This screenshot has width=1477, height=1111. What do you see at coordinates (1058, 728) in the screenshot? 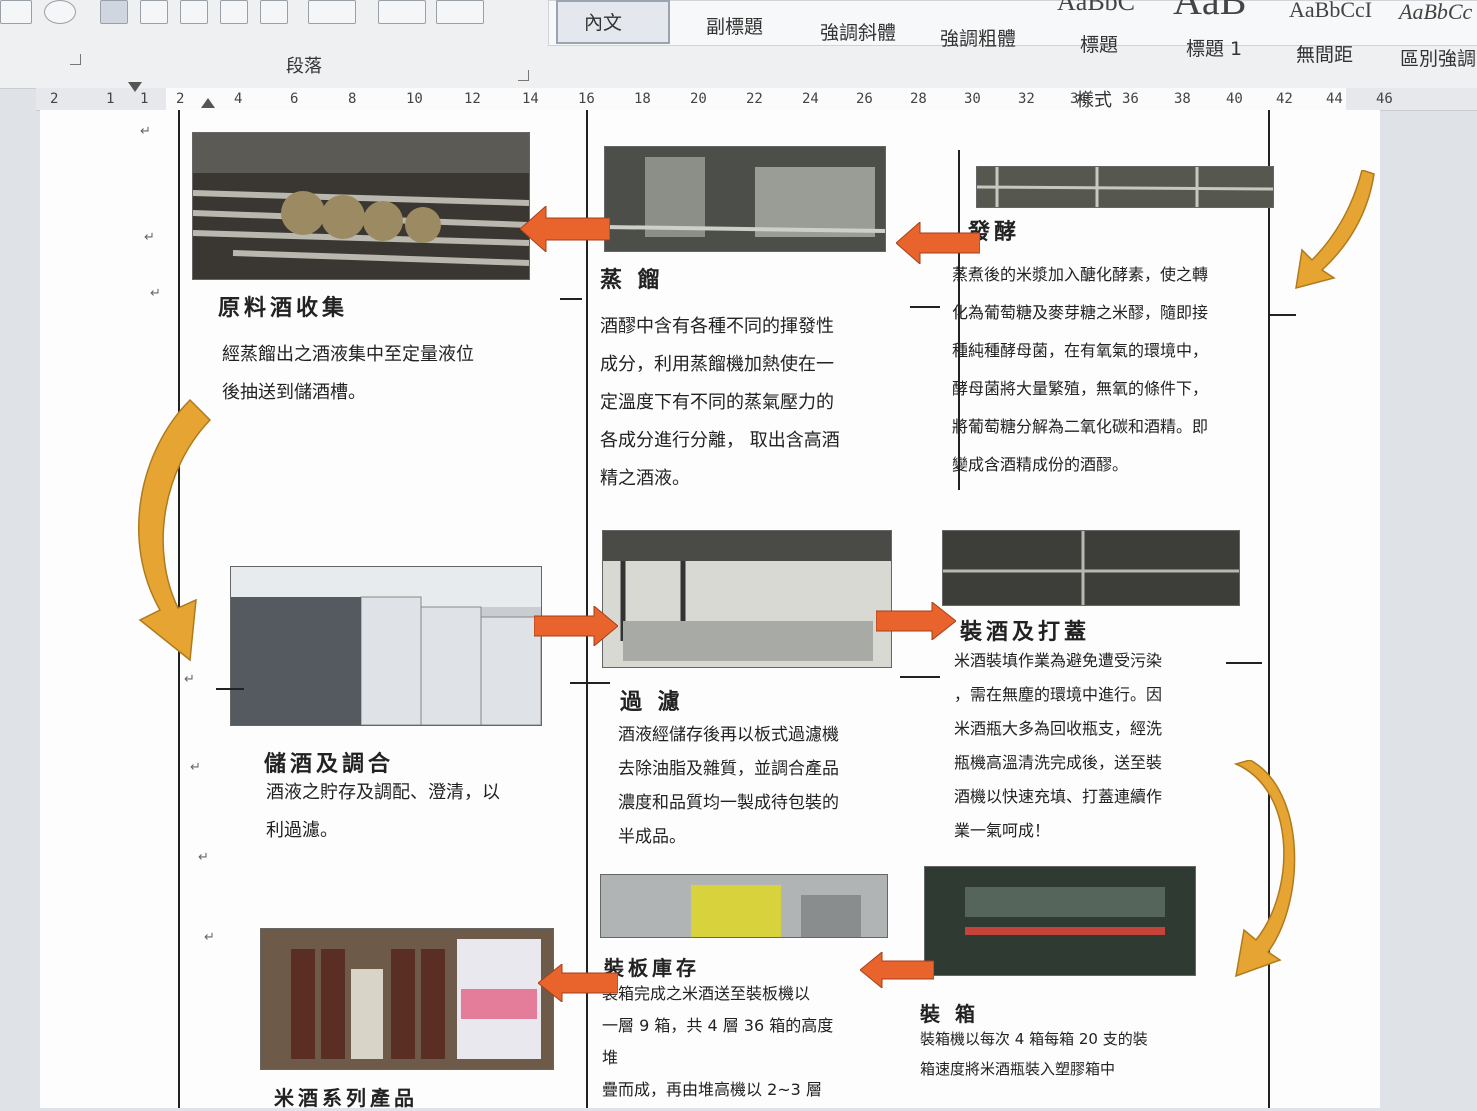
I see `text-line: 米酒瓶大多為回收瓶支，經洗` at bounding box center [1058, 728].